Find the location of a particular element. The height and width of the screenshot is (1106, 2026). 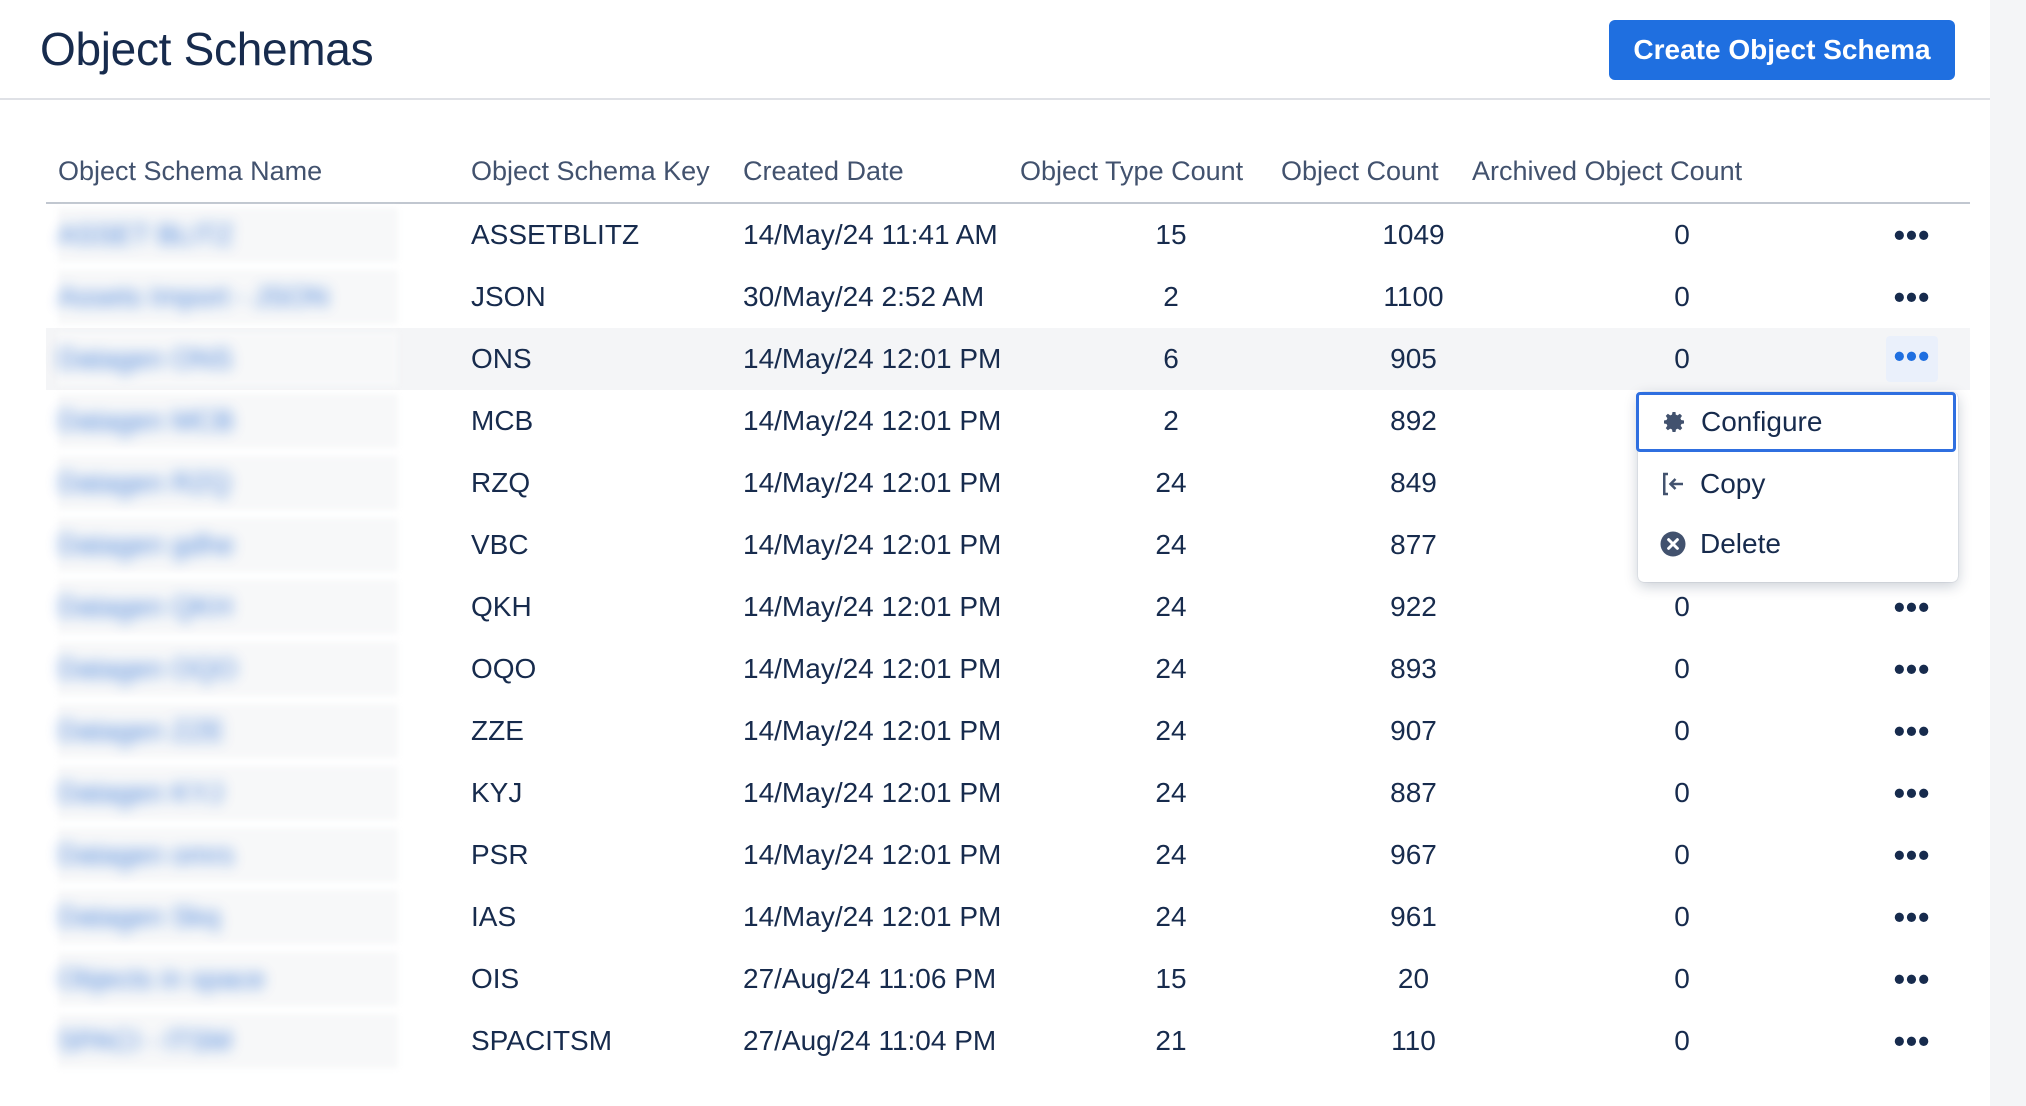

schema-name-cell: Datagen ONS is located at coordinates (243, 359).